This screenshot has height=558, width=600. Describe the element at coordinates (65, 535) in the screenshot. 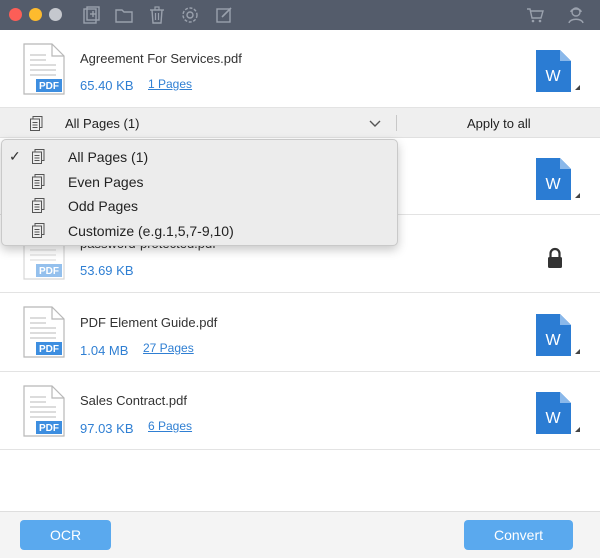

I see `ocr-button: OCR` at that location.